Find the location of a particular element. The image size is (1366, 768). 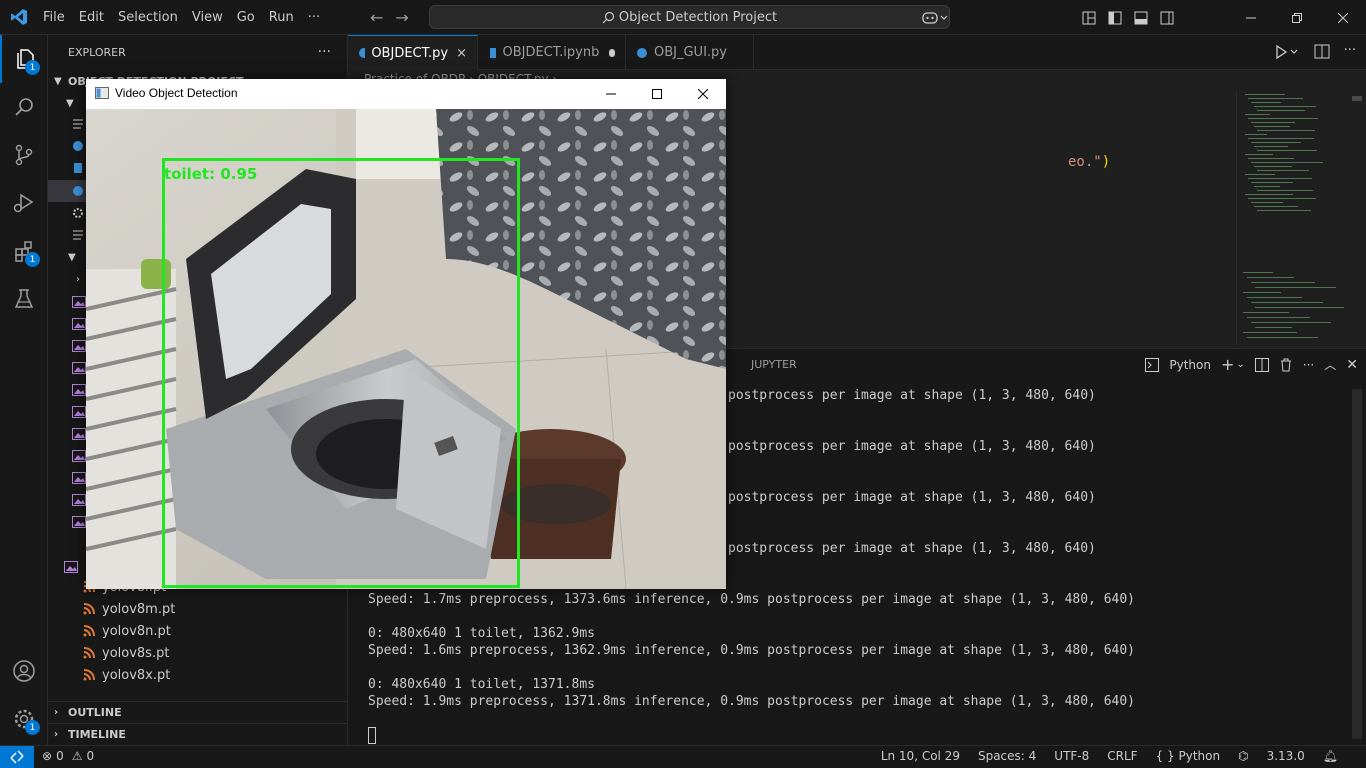

code-line: eo.") is located at coordinates (1089, 162).